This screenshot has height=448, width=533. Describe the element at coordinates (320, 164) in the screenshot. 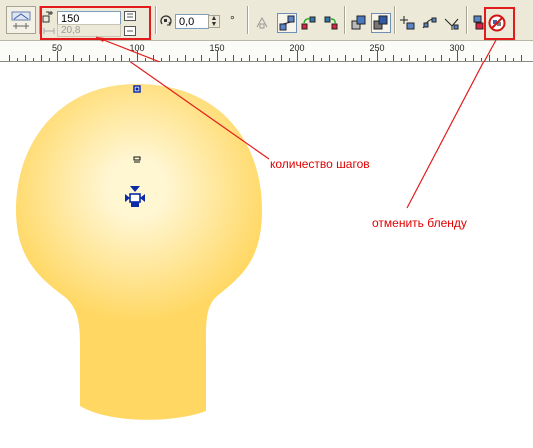

I see `steps-annotation-label: количество шагов` at that location.